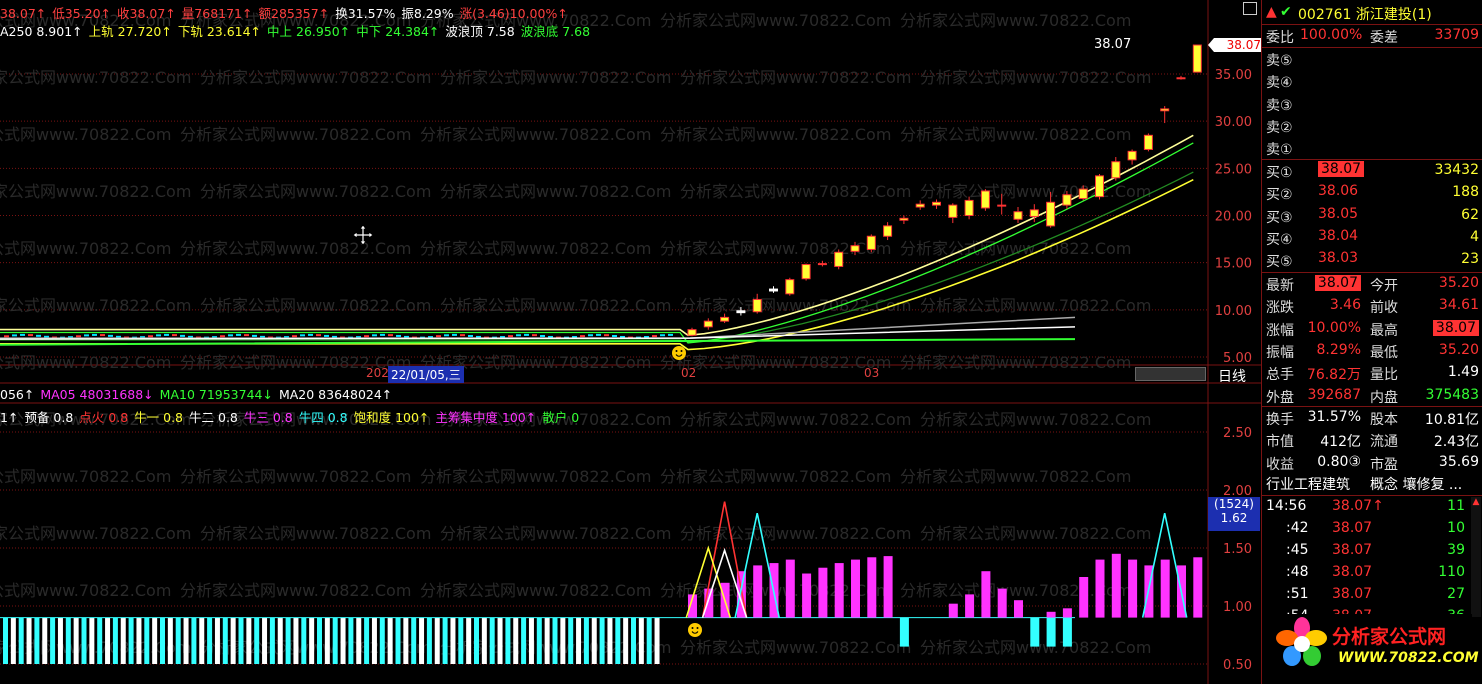 This screenshot has width=1482, height=684. What do you see at coordinates (1372, 36) in the screenshot?
I see `weibi-row: 委比 100.00% 委差 33709` at bounding box center [1372, 36].